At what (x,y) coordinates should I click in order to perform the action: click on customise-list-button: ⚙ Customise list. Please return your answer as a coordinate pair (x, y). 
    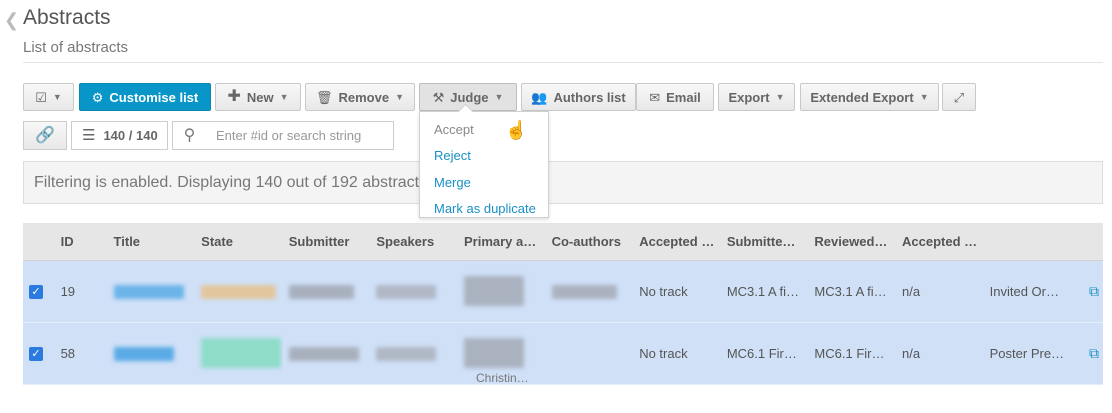
    Looking at the image, I should click on (145, 97).